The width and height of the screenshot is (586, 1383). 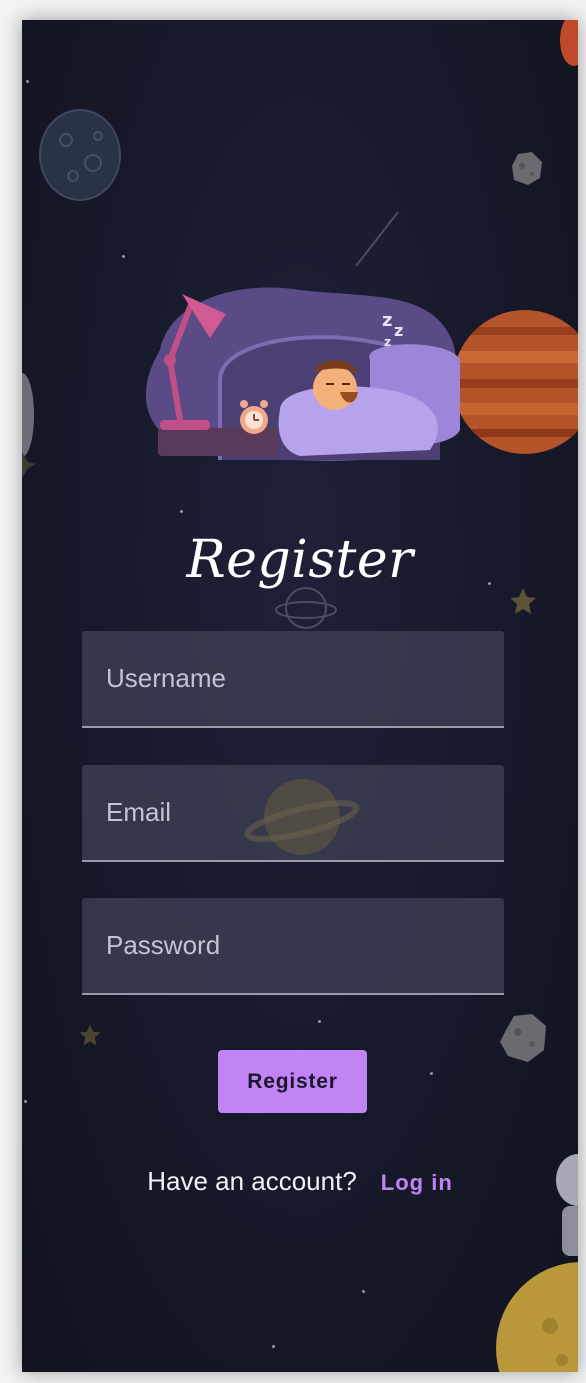 I want to click on sleeping-person-illustration: z z z, so click(x=302, y=374).